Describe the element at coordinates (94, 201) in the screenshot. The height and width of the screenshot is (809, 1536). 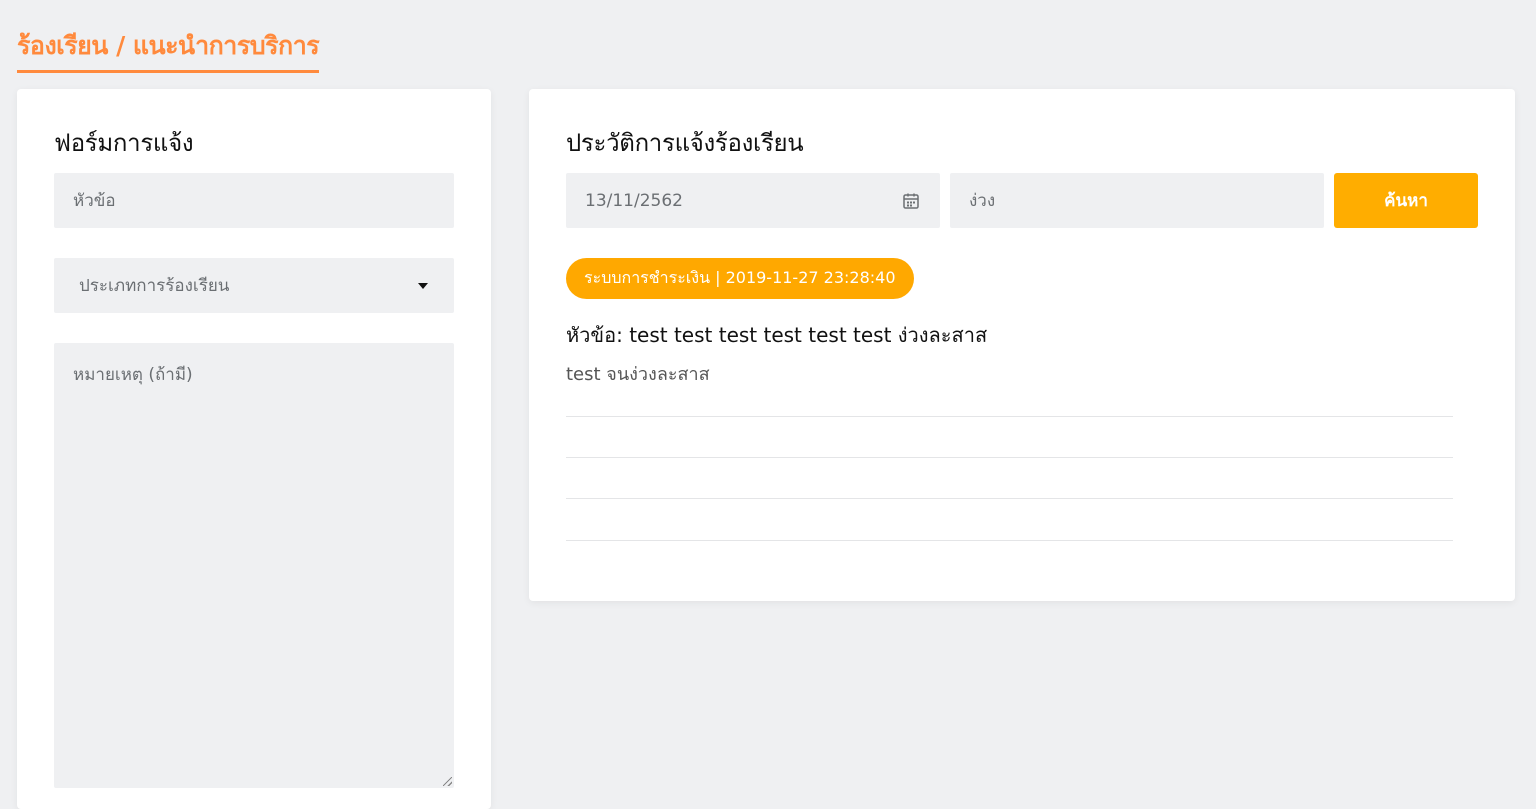
I see `subject-placeholder: หัวข้อ` at that location.